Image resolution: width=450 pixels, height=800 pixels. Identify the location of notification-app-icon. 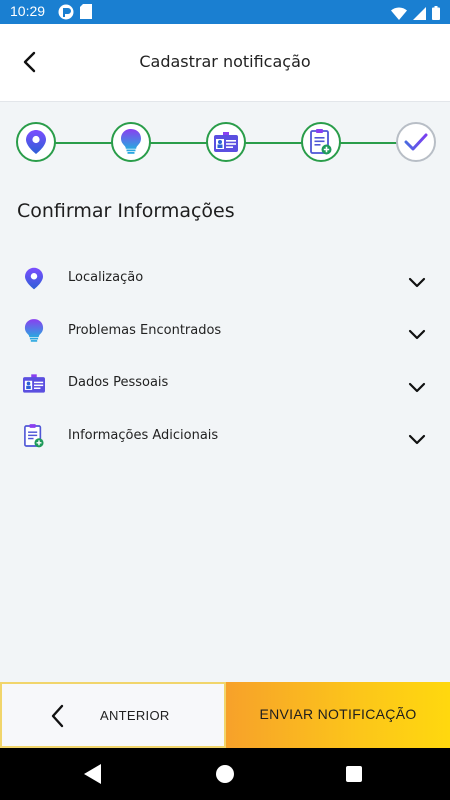
(66, 14).